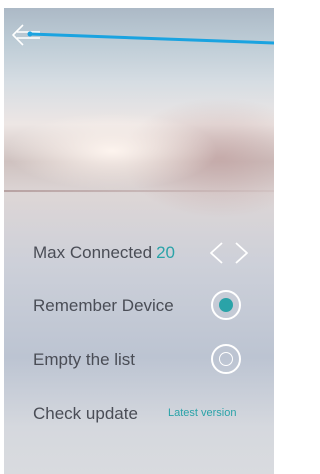 Image resolution: width=320 pixels, height=474 pixels. I want to click on setting-max-connected: Max Connected 20, so click(139, 253).